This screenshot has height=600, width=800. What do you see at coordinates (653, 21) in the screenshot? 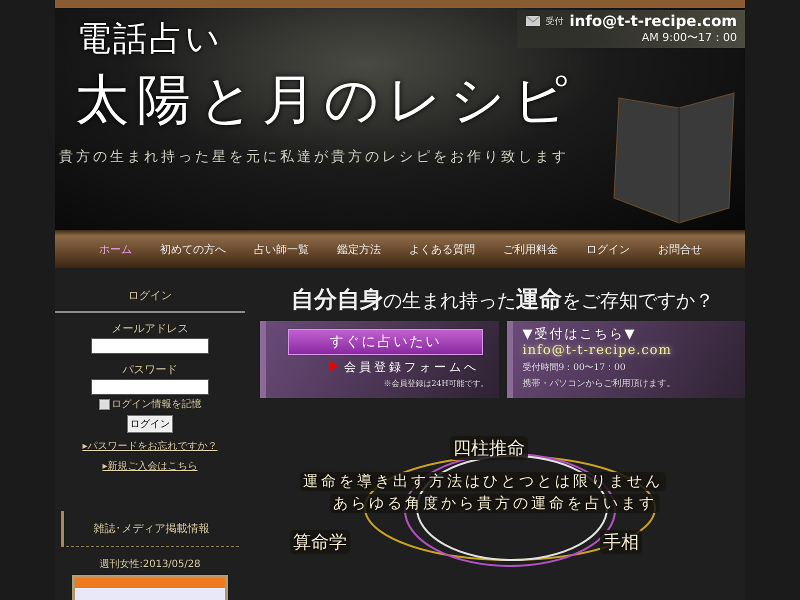
I see `contact-email: info@t-t-recipe.com` at bounding box center [653, 21].